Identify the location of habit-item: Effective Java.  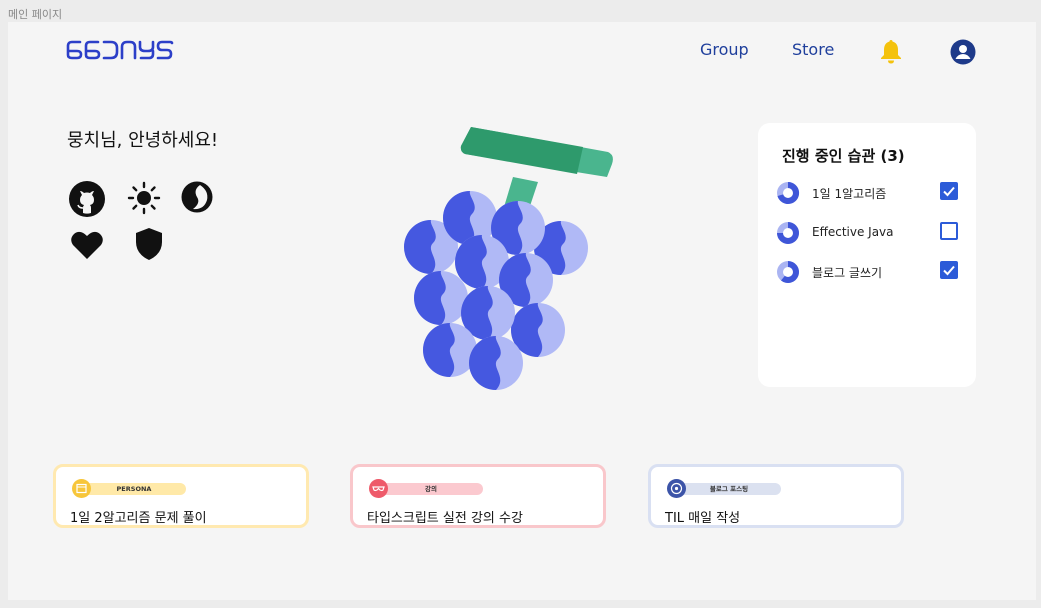
(867, 233).